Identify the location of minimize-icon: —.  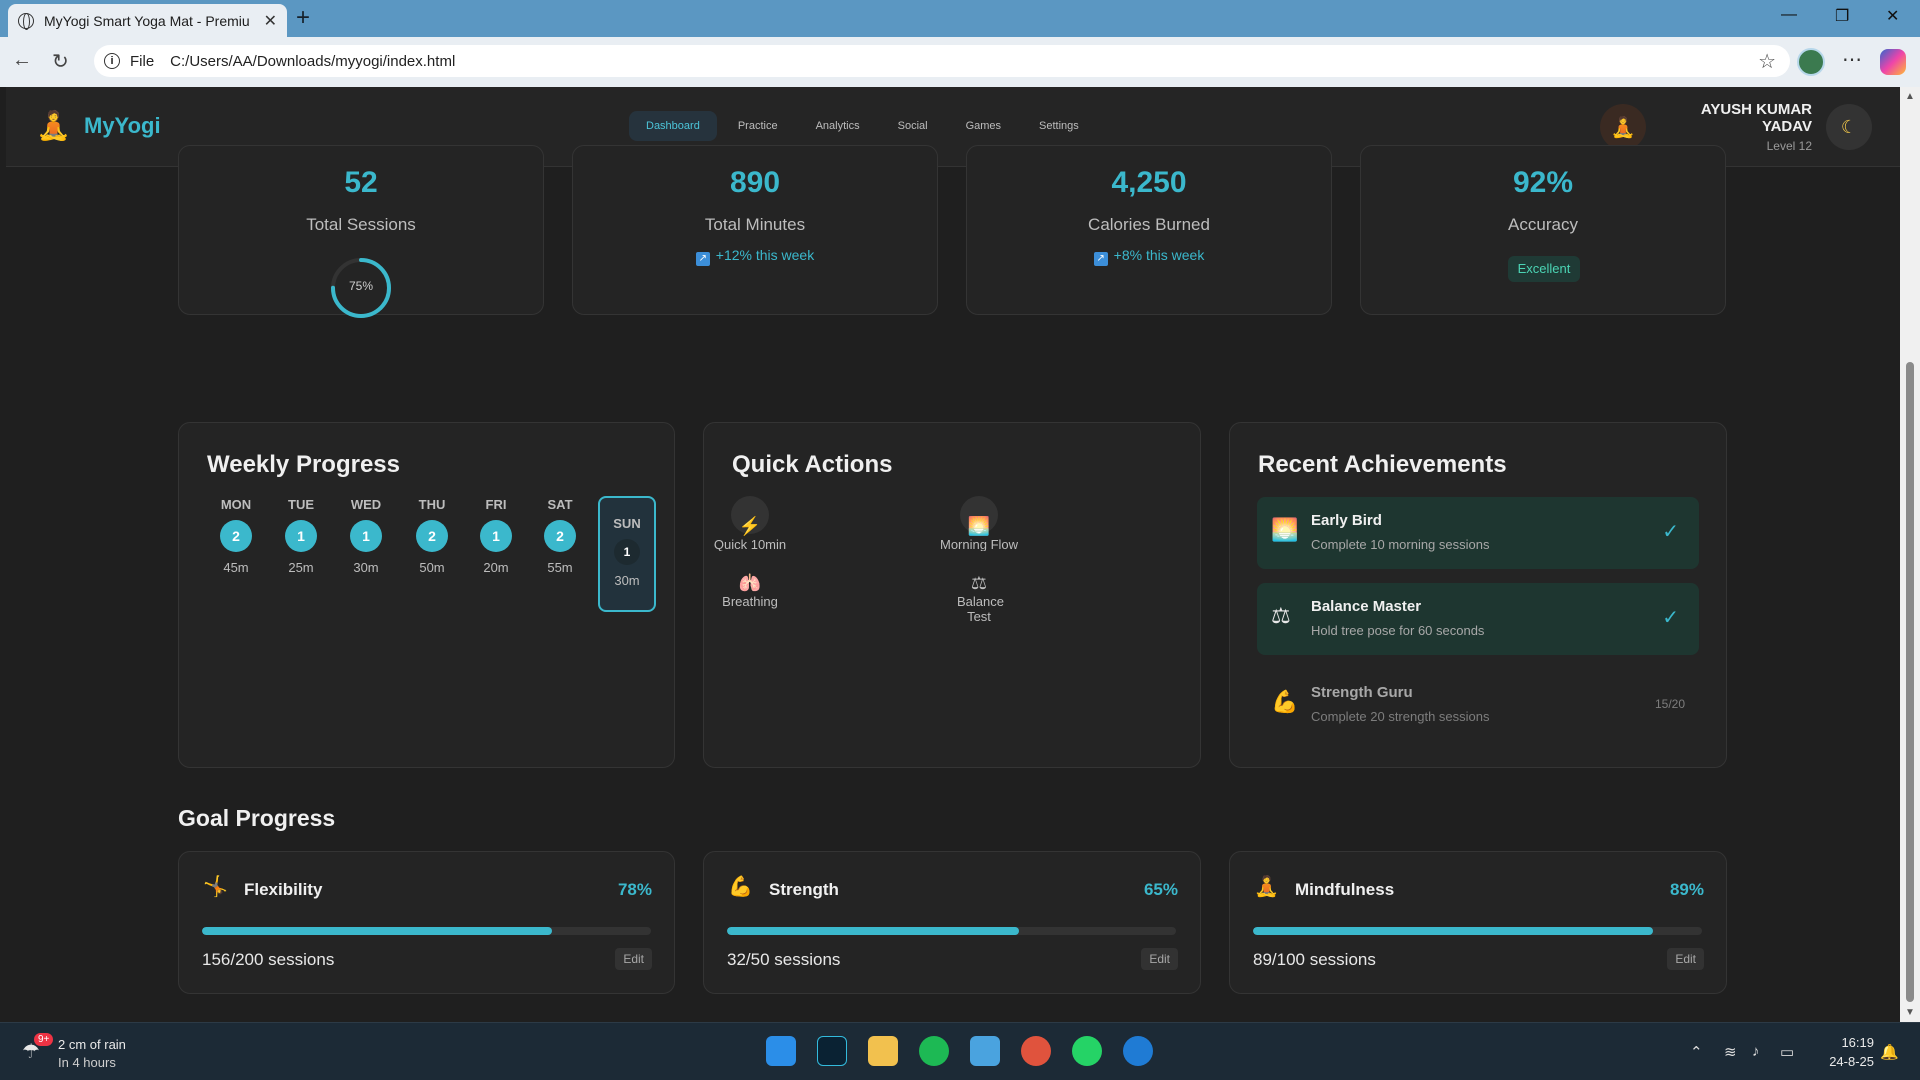
(1789, 15).